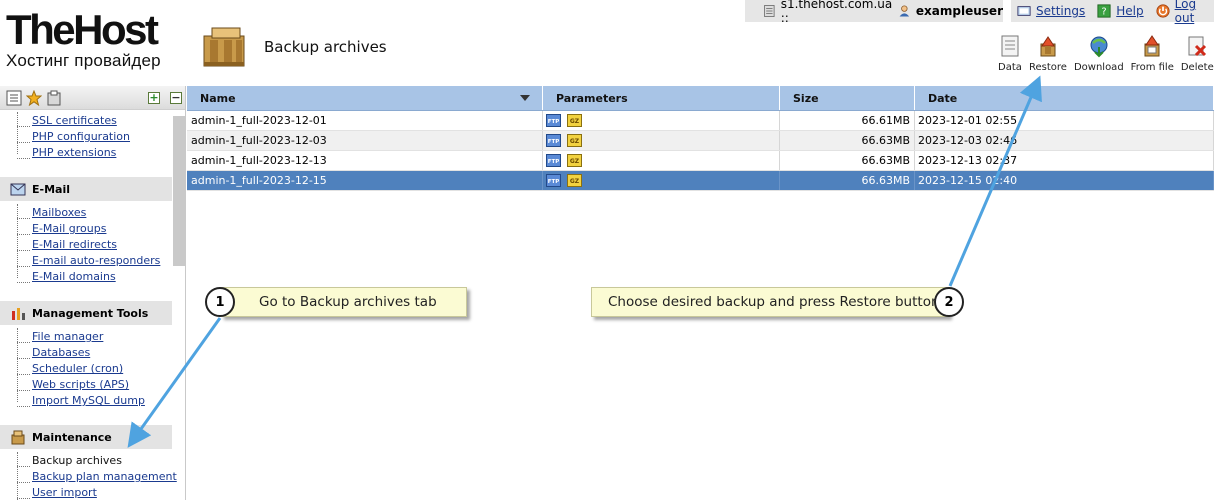 Image resolution: width=1214 pixels, height=500 pixels. I want to click on data-label: Data, so click(1010, 67).